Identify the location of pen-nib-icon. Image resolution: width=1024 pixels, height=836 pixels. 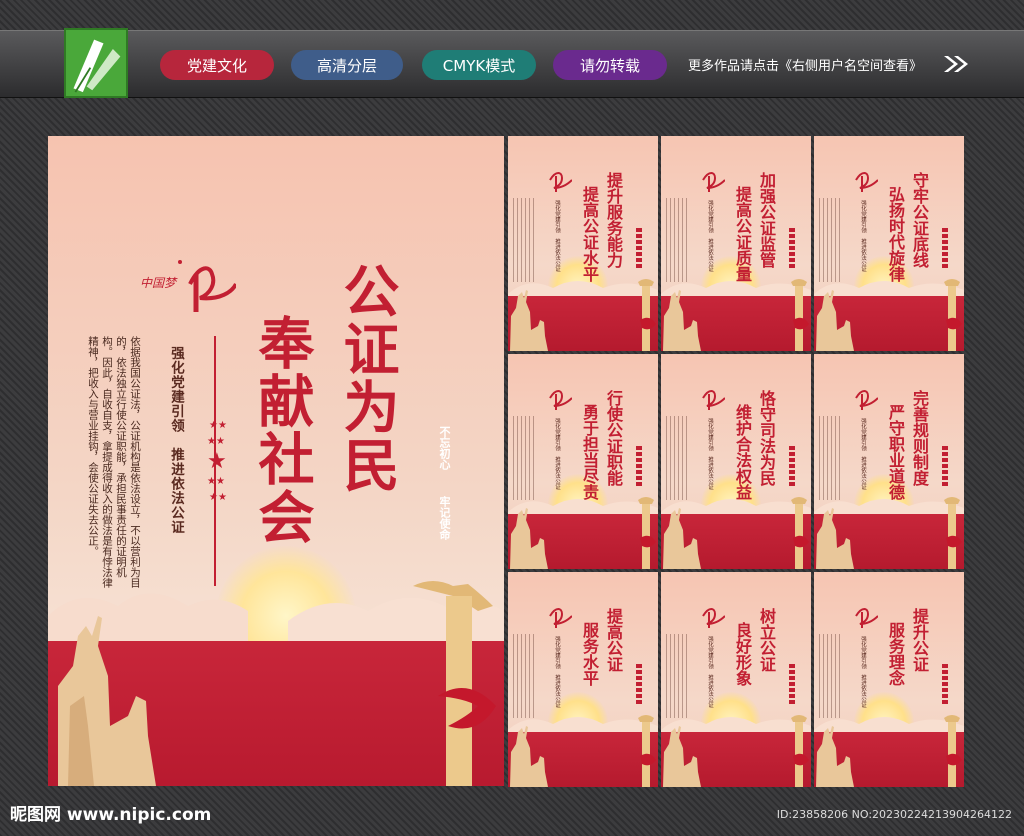
(96, 63).